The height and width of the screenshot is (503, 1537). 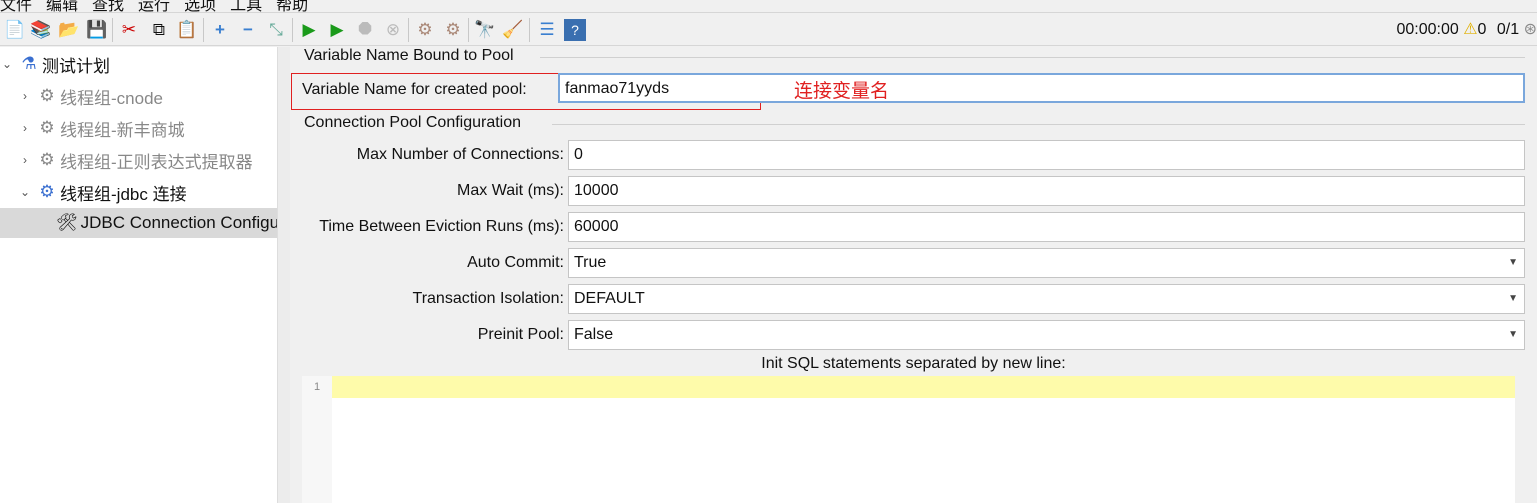 I want to click on templates-icon: 📚, so click(x=41, y=30).